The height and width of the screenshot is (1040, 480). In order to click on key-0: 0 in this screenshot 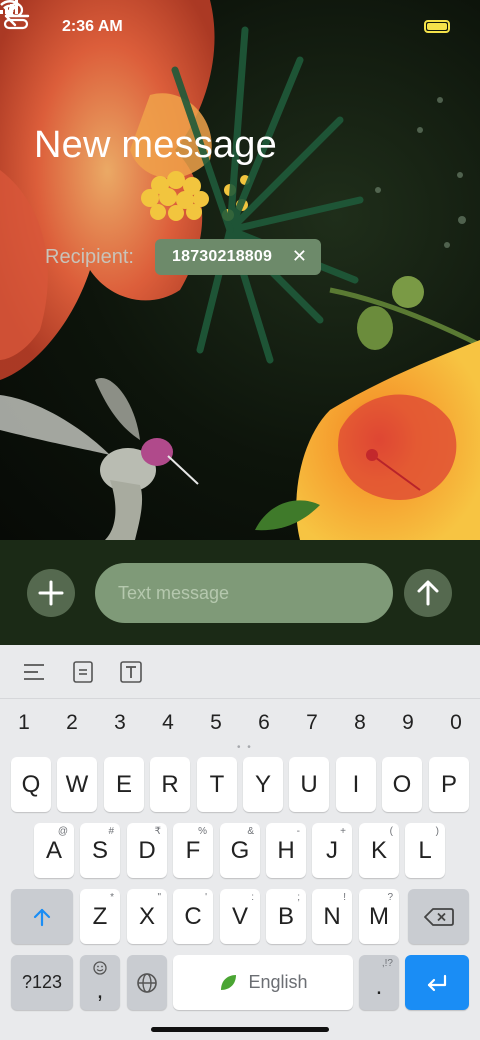, I will do `click(456, 723)`.